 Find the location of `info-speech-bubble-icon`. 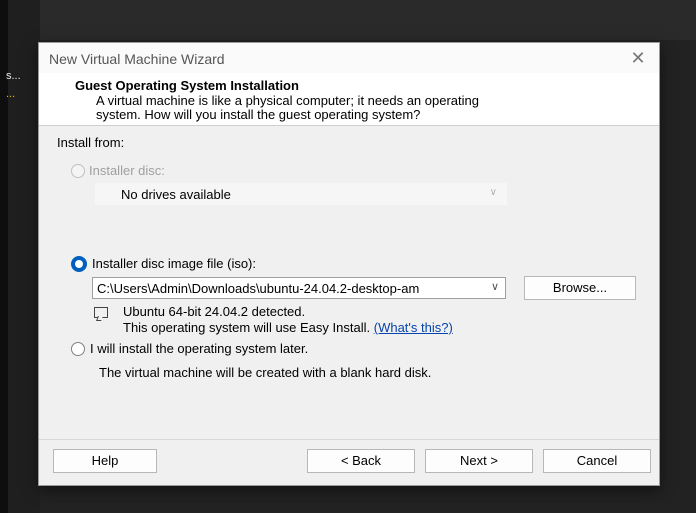

info-speech-bubble-icon is located at coordinates (101, 312).